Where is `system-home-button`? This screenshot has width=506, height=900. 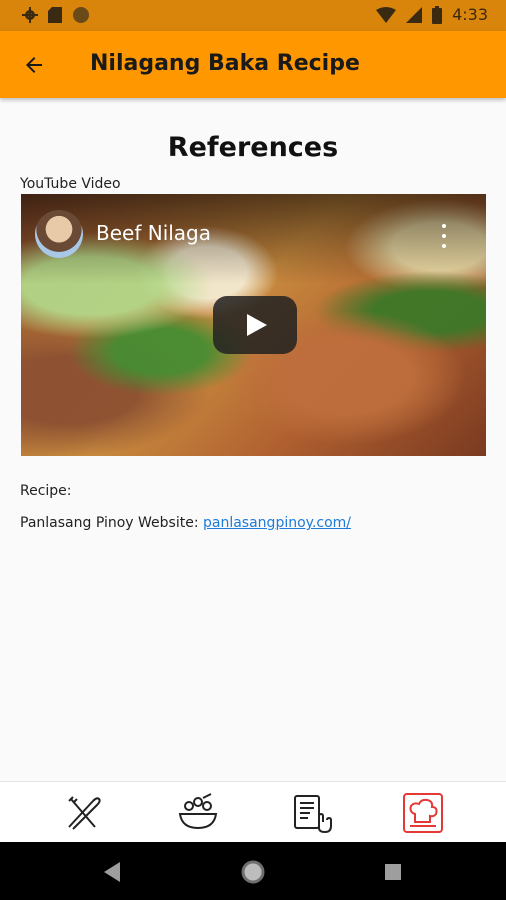 system-home-button is located at coordinates (253, 872).